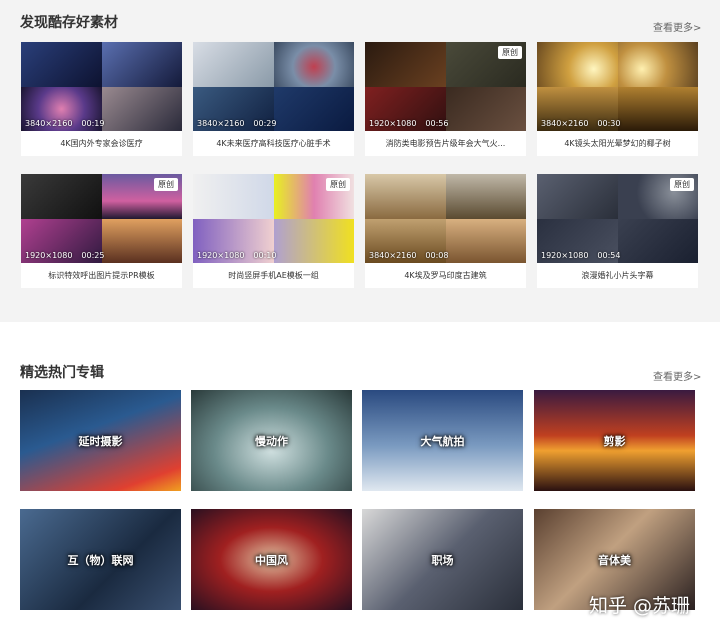 The image size is (720, 635). Describe the element at coordinates (445, 218) in the screenshot. I see `video-thumbnail: 3840×2160 00:08` at that location.